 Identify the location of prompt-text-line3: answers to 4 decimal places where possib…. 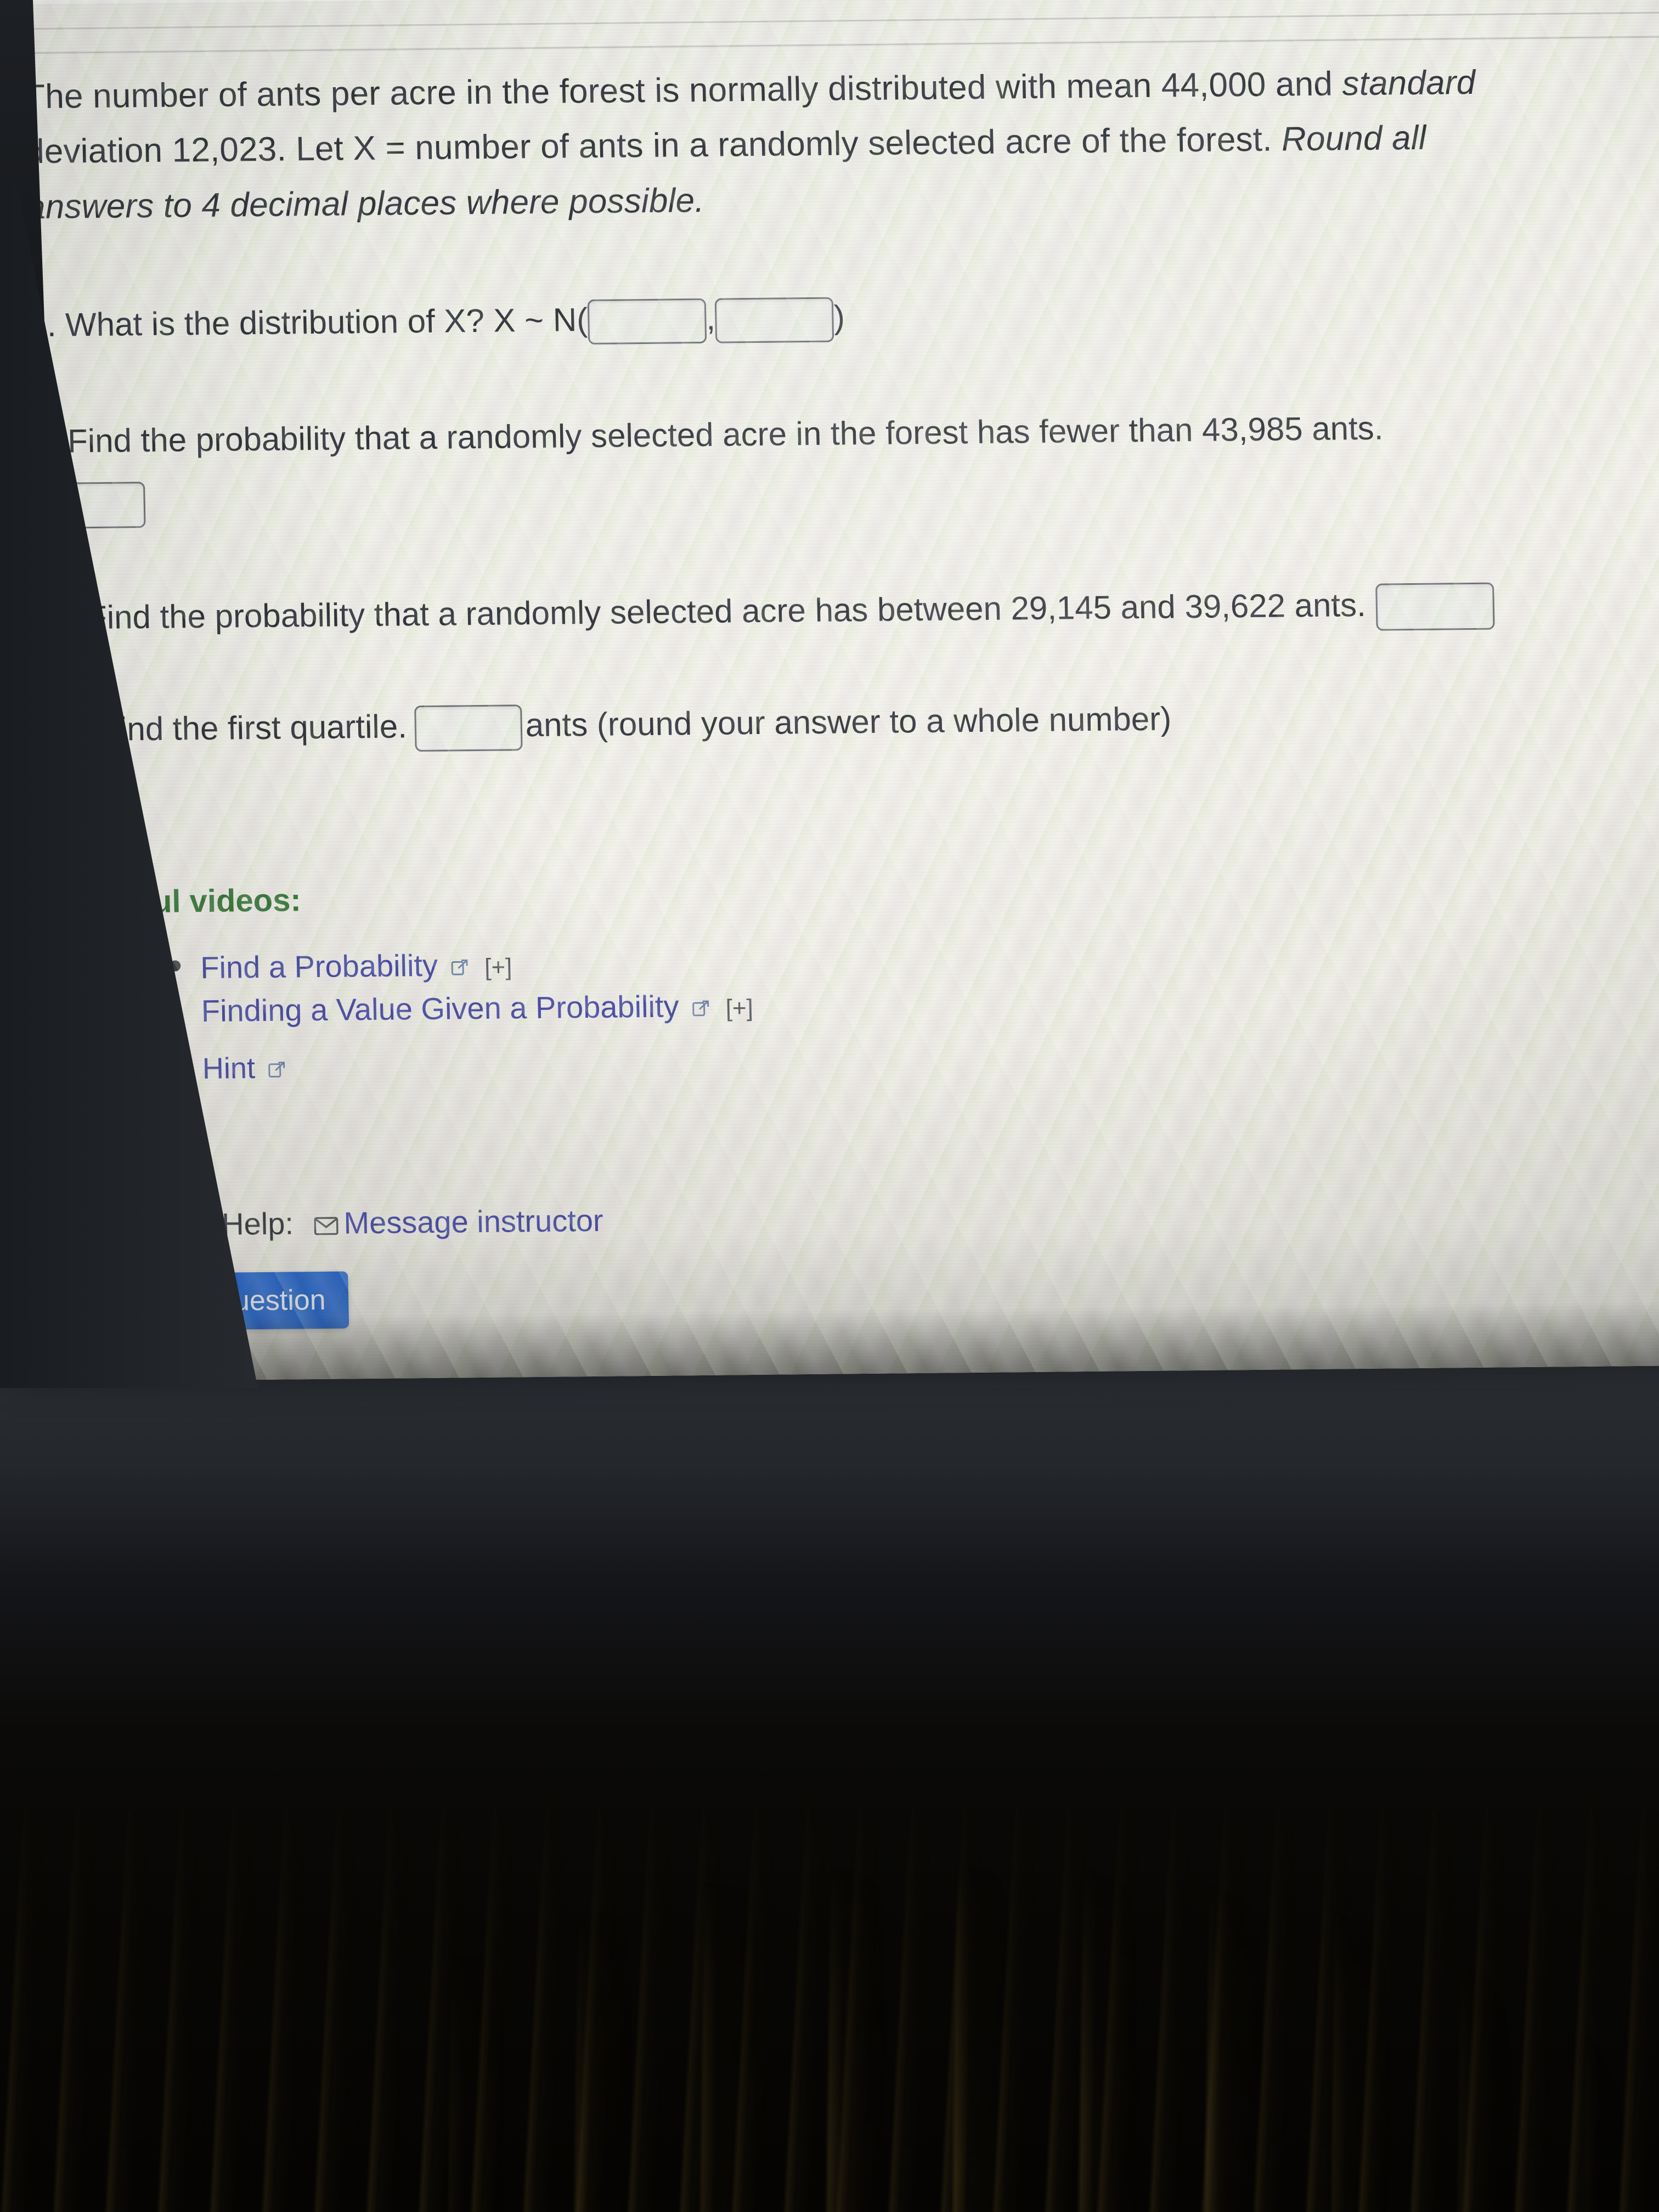
(365, 204).